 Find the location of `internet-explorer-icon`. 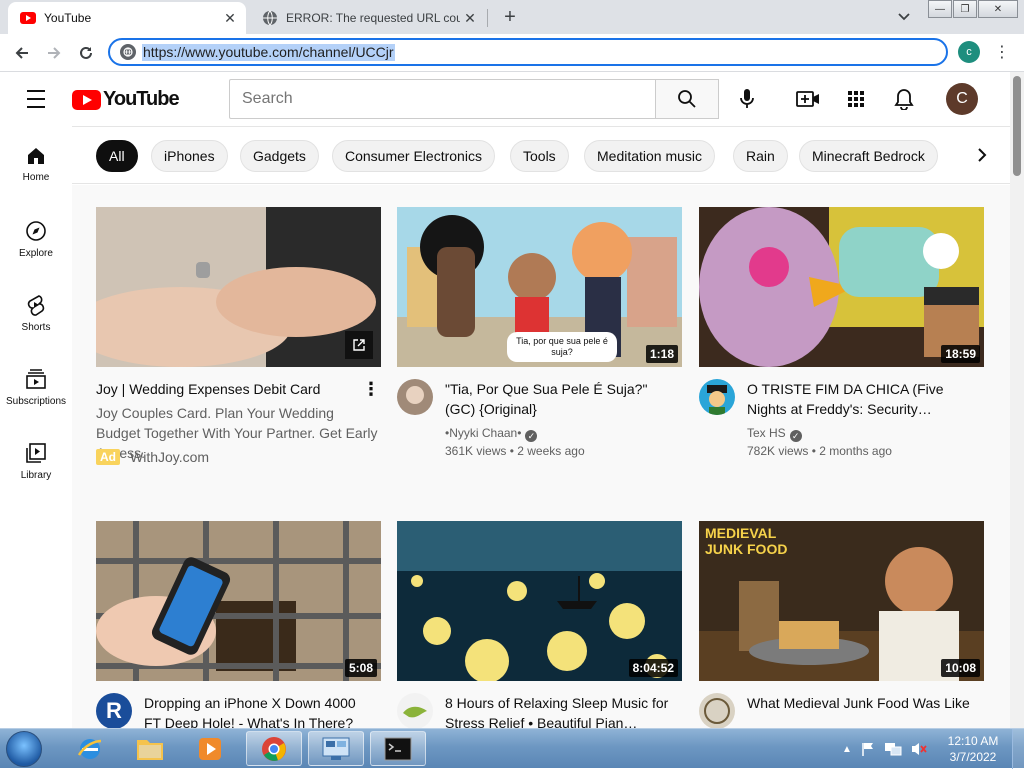

internet-explorer-icon is located at coordinates (90, 748).